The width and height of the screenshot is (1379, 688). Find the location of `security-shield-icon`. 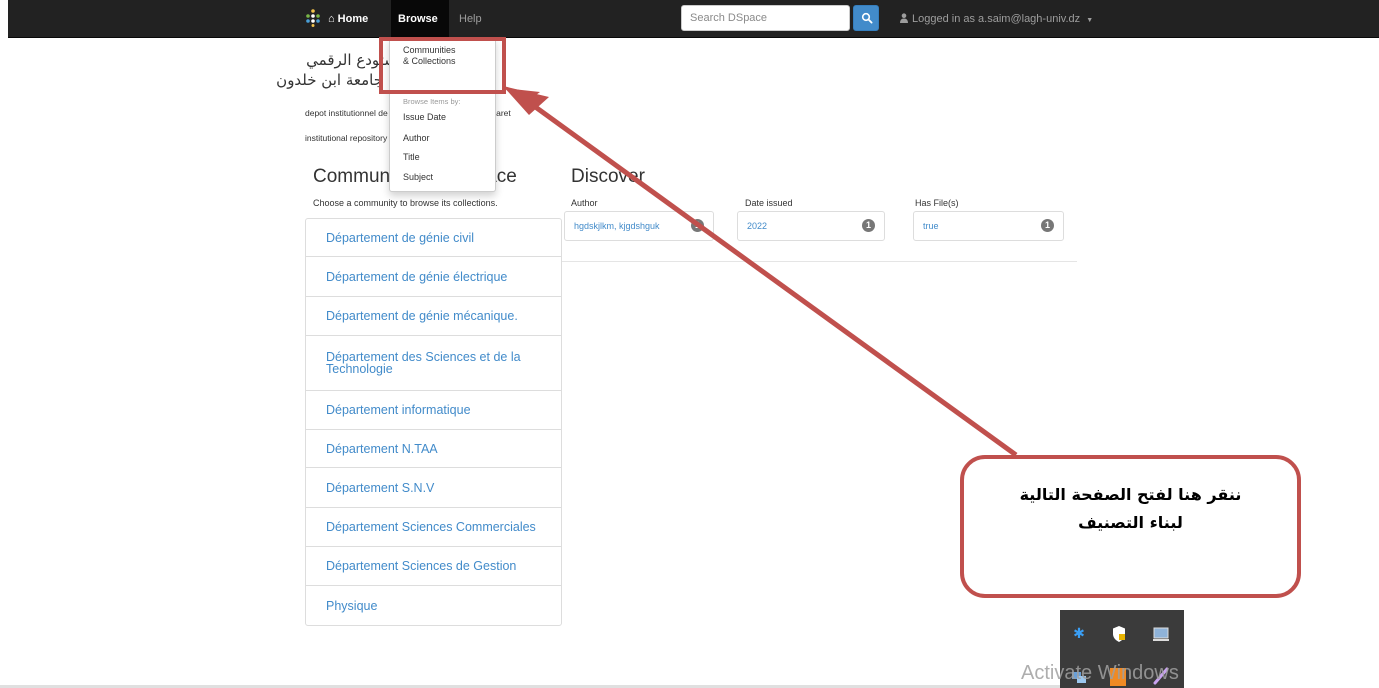

security-shield-icon is located at coordinates (1119, 634).